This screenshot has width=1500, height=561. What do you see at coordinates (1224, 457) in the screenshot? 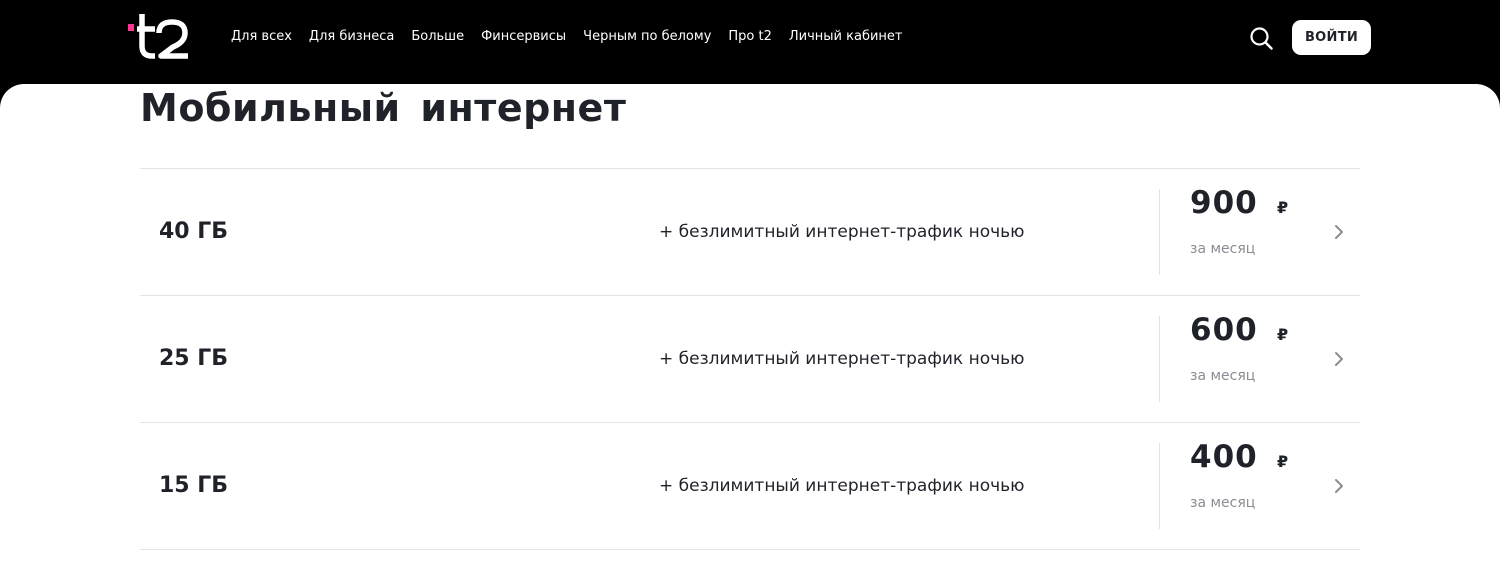
I see `tariff-price: 400` at bounding box center [1224, 457].